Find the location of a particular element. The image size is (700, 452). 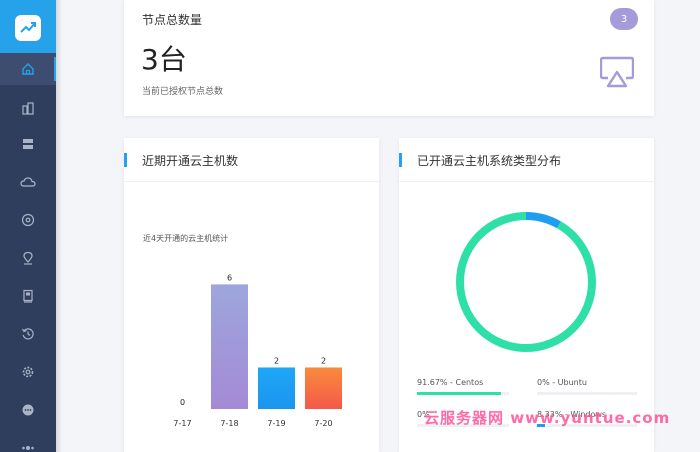

sidebar-shadow is located at coordinates (59, 226).